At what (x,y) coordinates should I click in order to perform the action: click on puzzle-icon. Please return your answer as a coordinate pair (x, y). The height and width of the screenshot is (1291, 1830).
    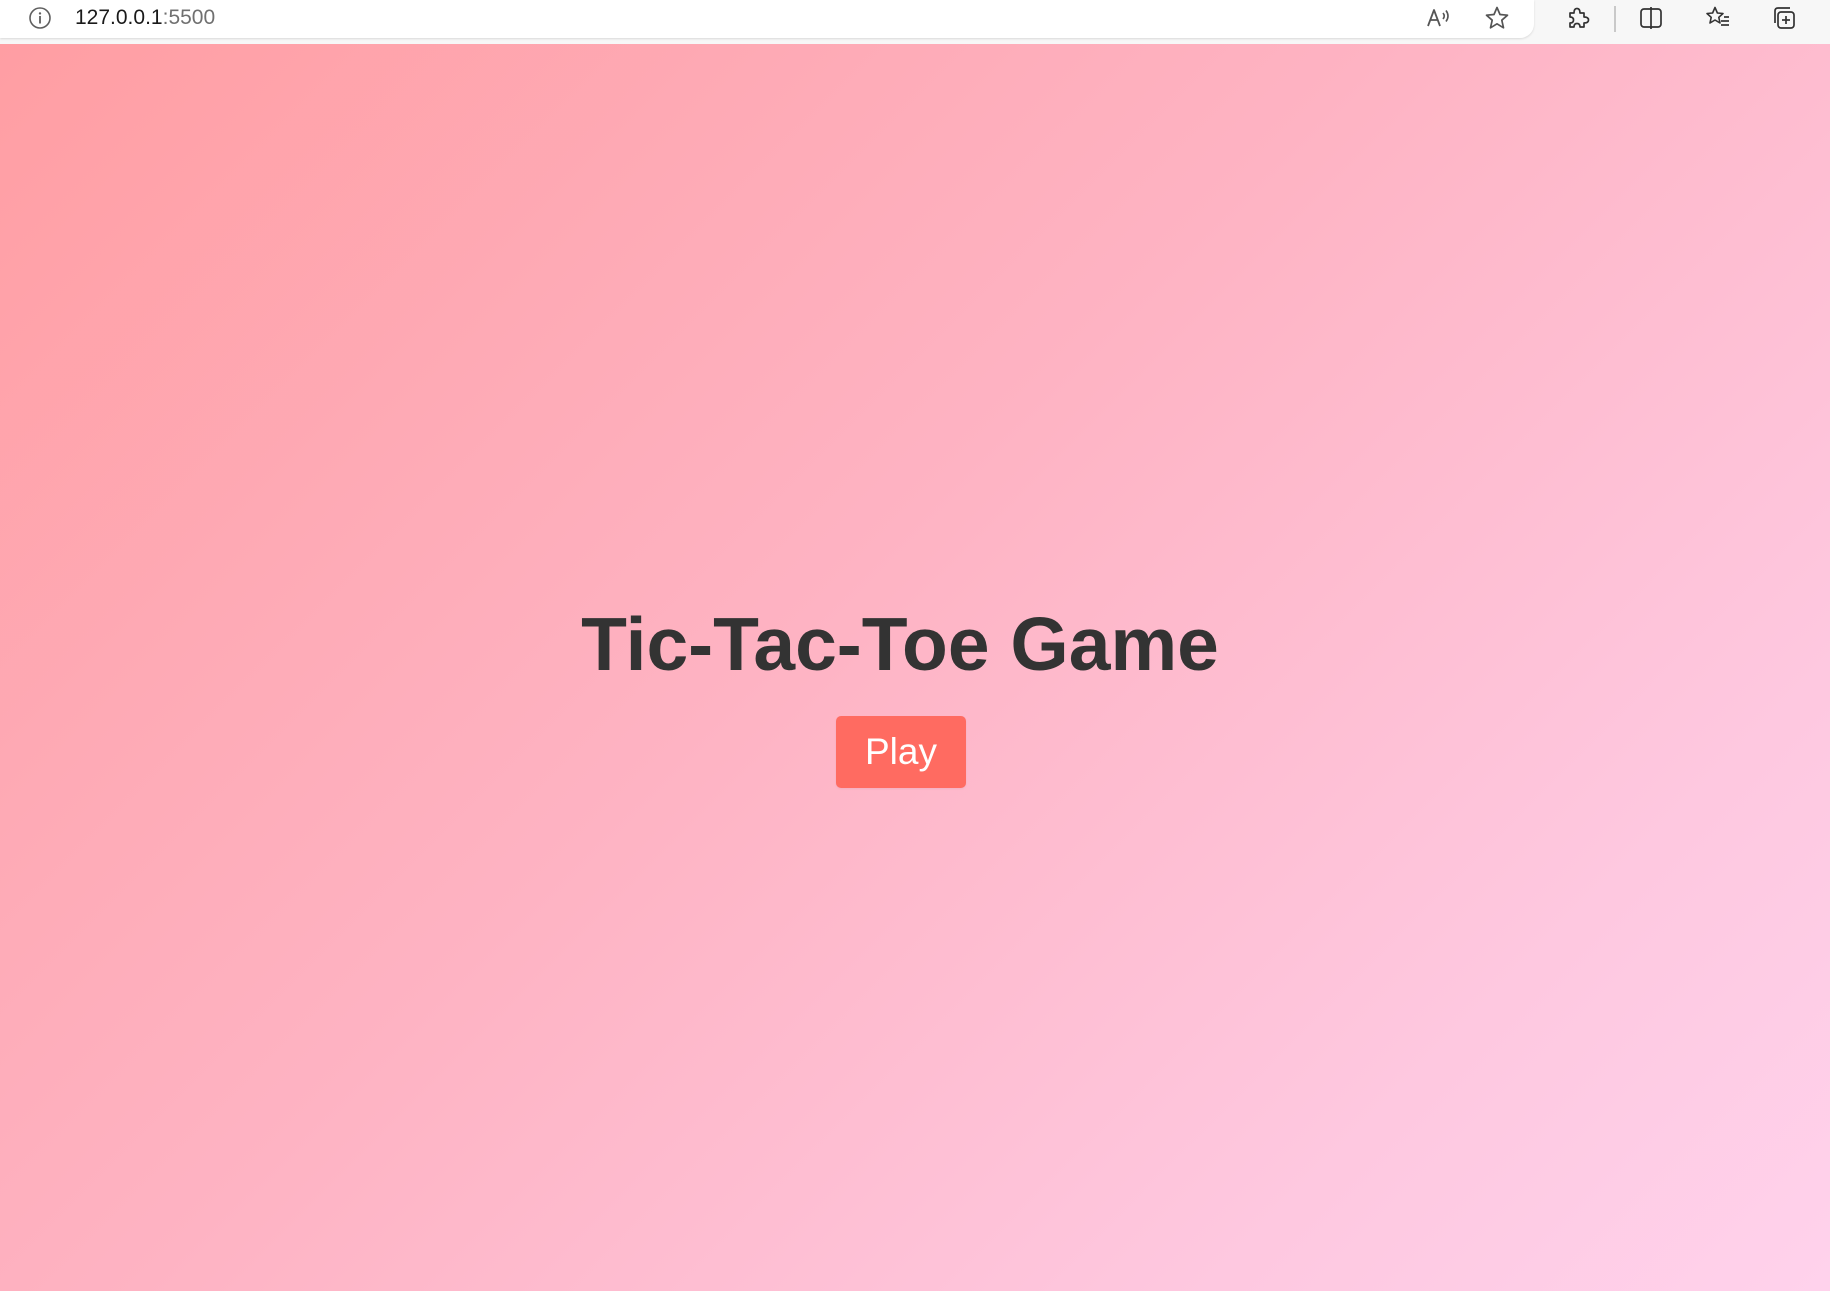
    Looking at the image, I should click on (1578, 18).